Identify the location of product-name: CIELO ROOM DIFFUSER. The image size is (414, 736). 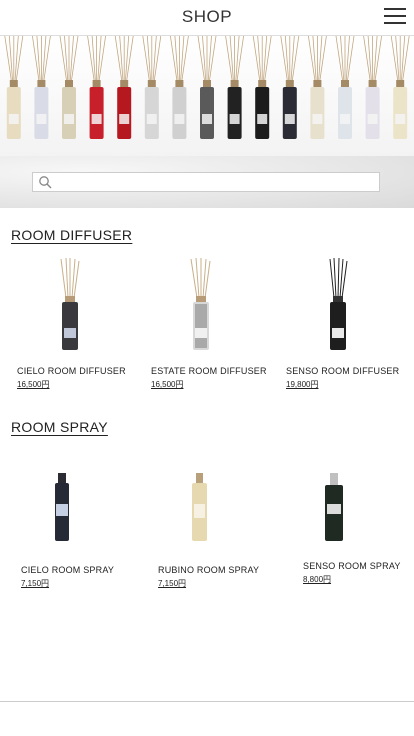
(71, 371).